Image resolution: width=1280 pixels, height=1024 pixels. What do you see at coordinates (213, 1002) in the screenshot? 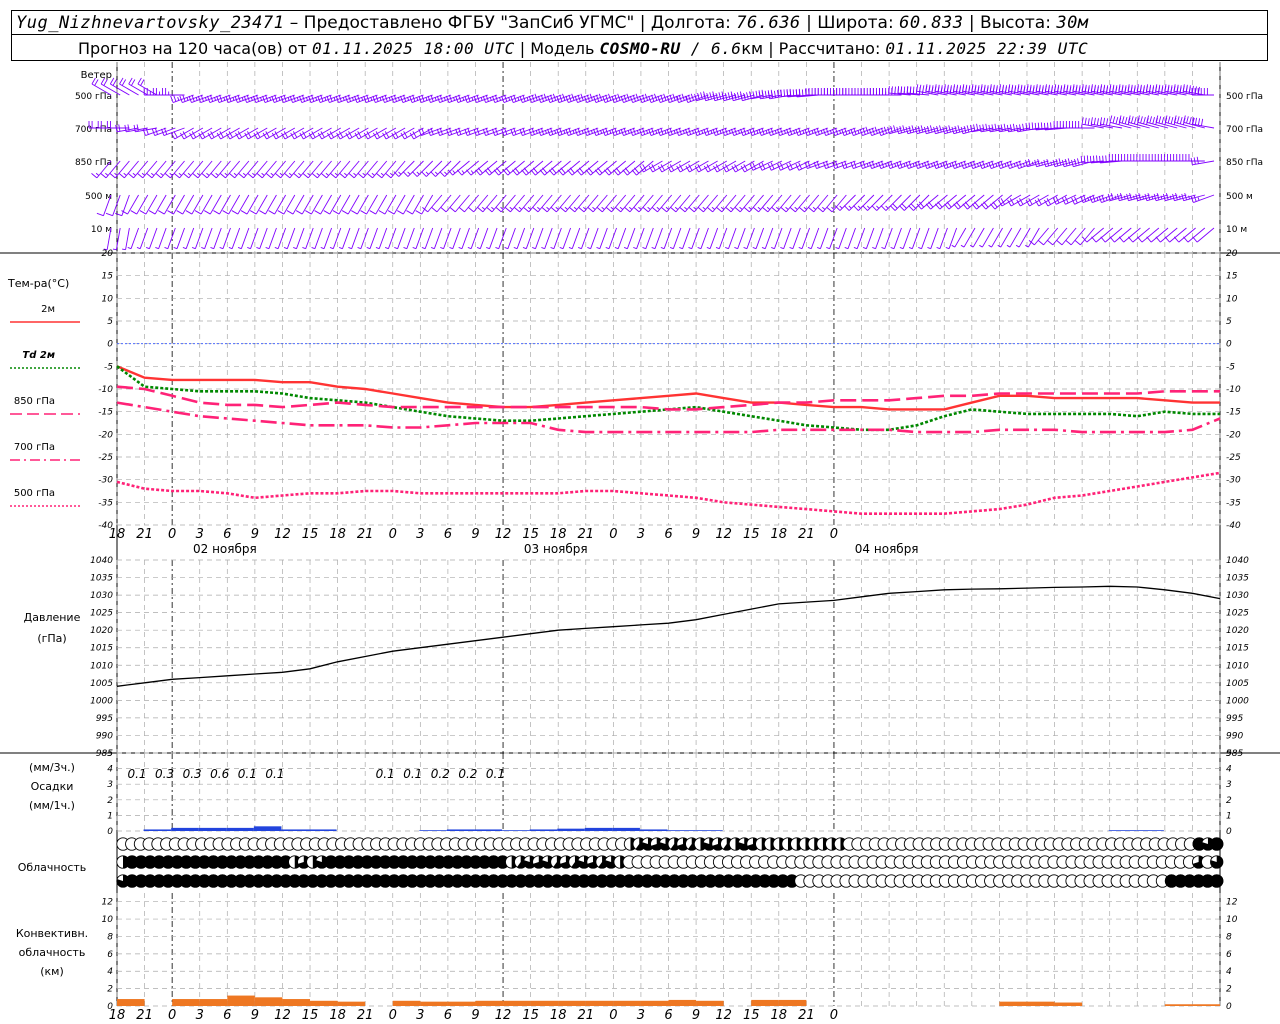
I see `conv-cloud-bar` at bounding box center [213, 1002].